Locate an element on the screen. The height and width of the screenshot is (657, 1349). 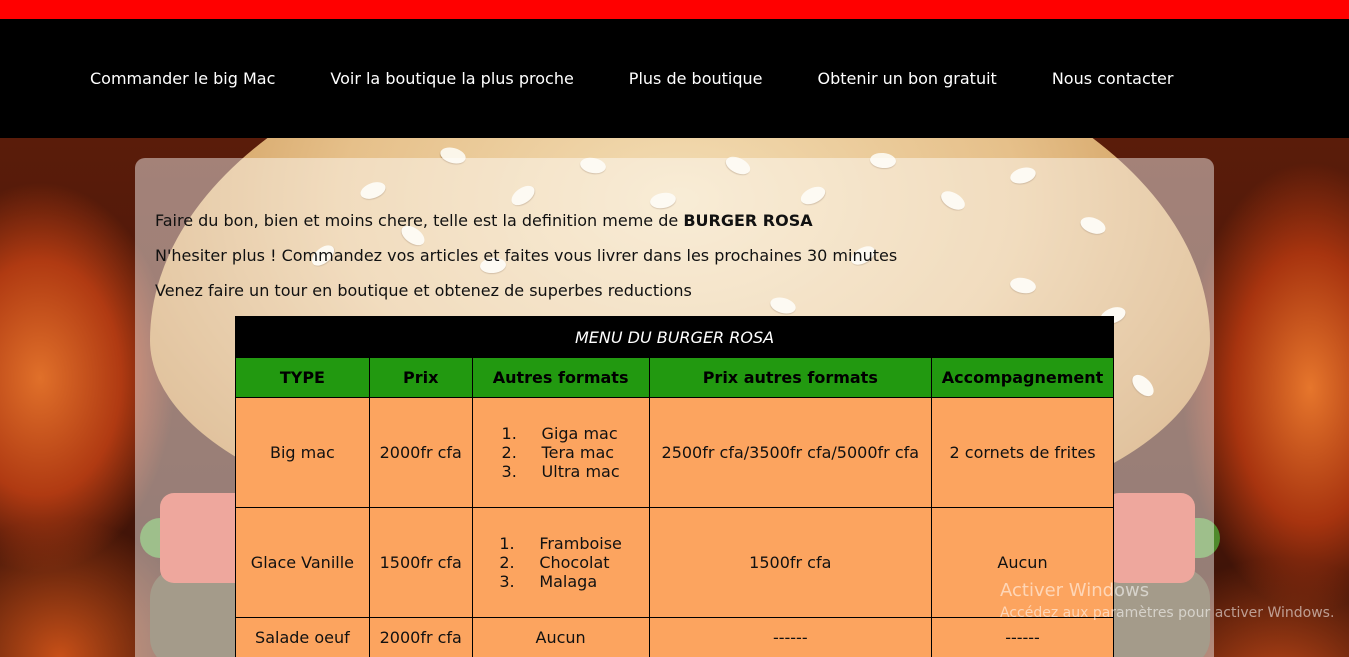
header-accompagnement: Accompagnement is located at coordinates (1022, 377).